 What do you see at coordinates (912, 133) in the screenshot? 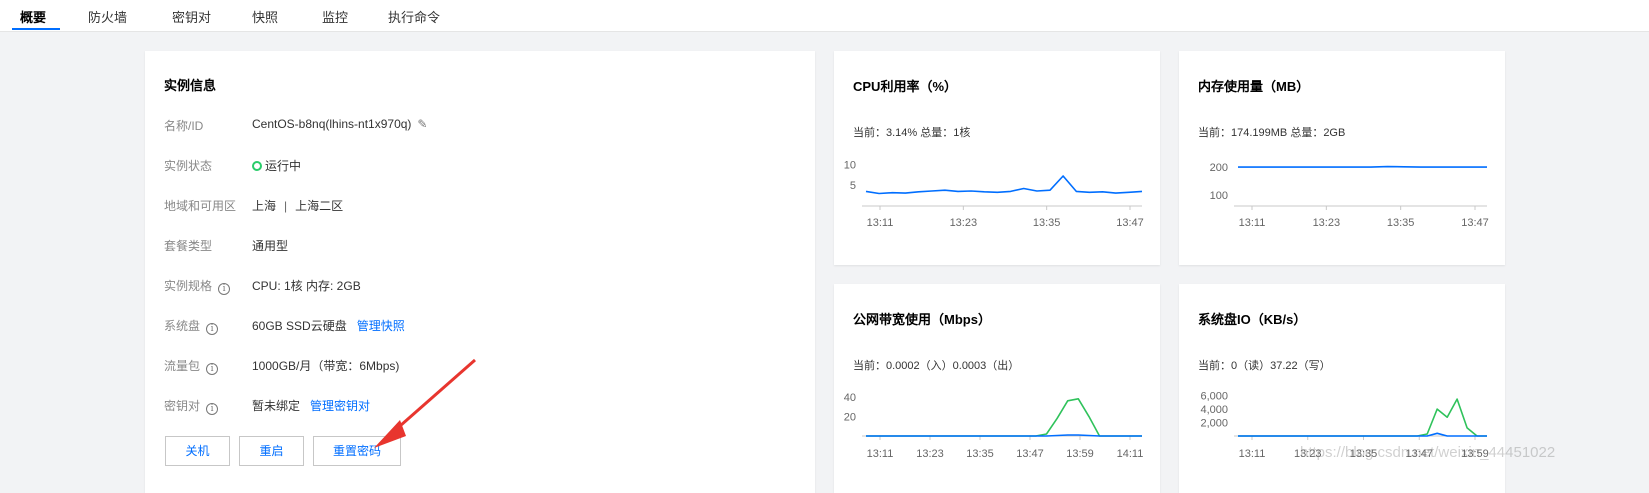
I see `cpu-subtitle: 当前：3.14% 总量：1核` at bounding box center [912, 133].